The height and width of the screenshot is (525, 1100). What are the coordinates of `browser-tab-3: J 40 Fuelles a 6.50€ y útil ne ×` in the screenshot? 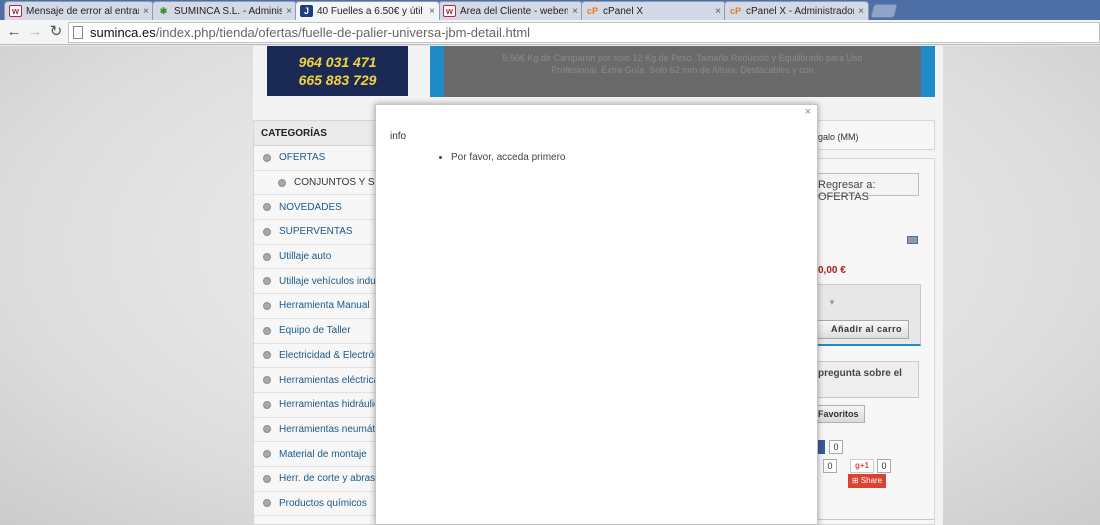 It's located at (367, 10).